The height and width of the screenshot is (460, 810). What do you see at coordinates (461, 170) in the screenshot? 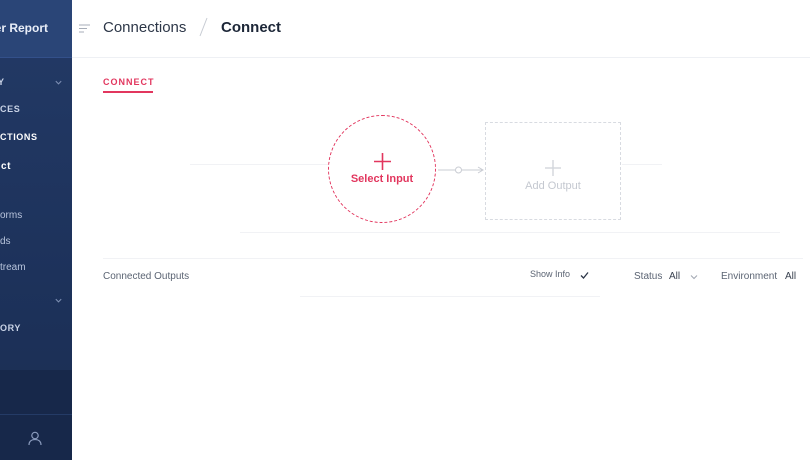
I see `connector-arrow` at bounding box center [461, 170].